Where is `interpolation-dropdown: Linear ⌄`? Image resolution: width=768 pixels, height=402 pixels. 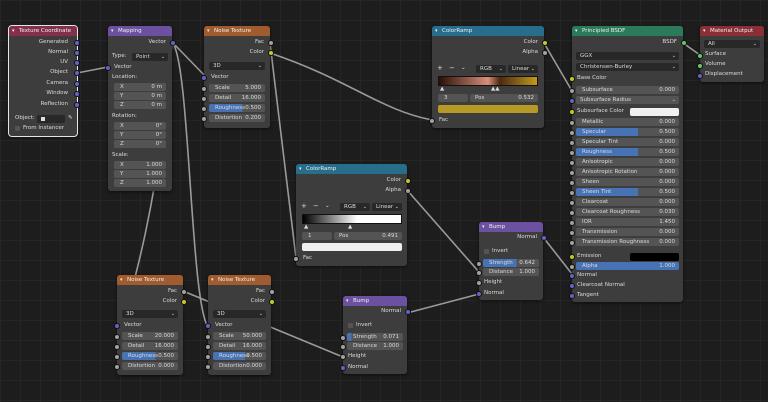
interpolation-dropdown: Linear ⌄ is located at coordinates (523, 69).